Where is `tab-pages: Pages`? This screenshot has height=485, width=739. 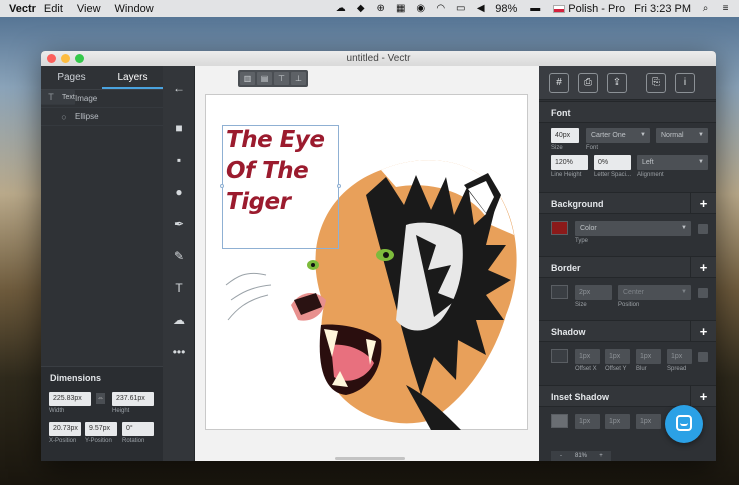
tab-pages: Pages is located at coordinates (71, 77).